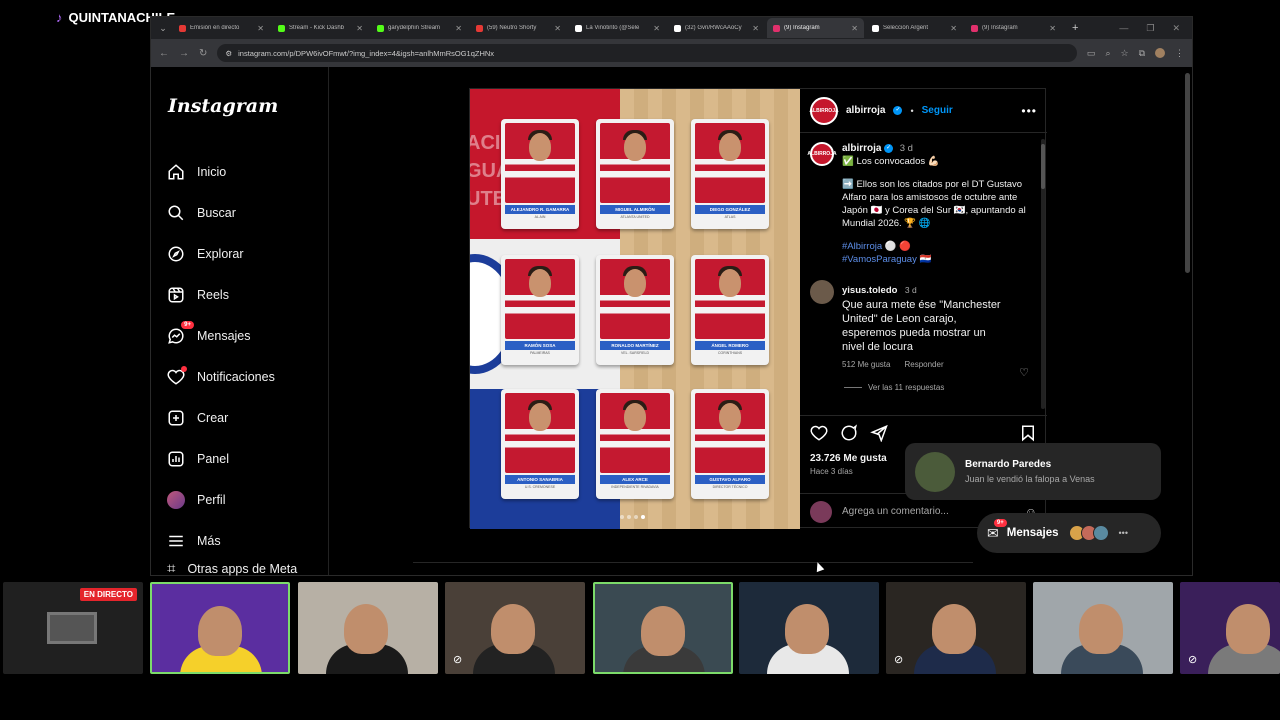  I want to click on zoom-icon: ⌕, so click(1107, 53).